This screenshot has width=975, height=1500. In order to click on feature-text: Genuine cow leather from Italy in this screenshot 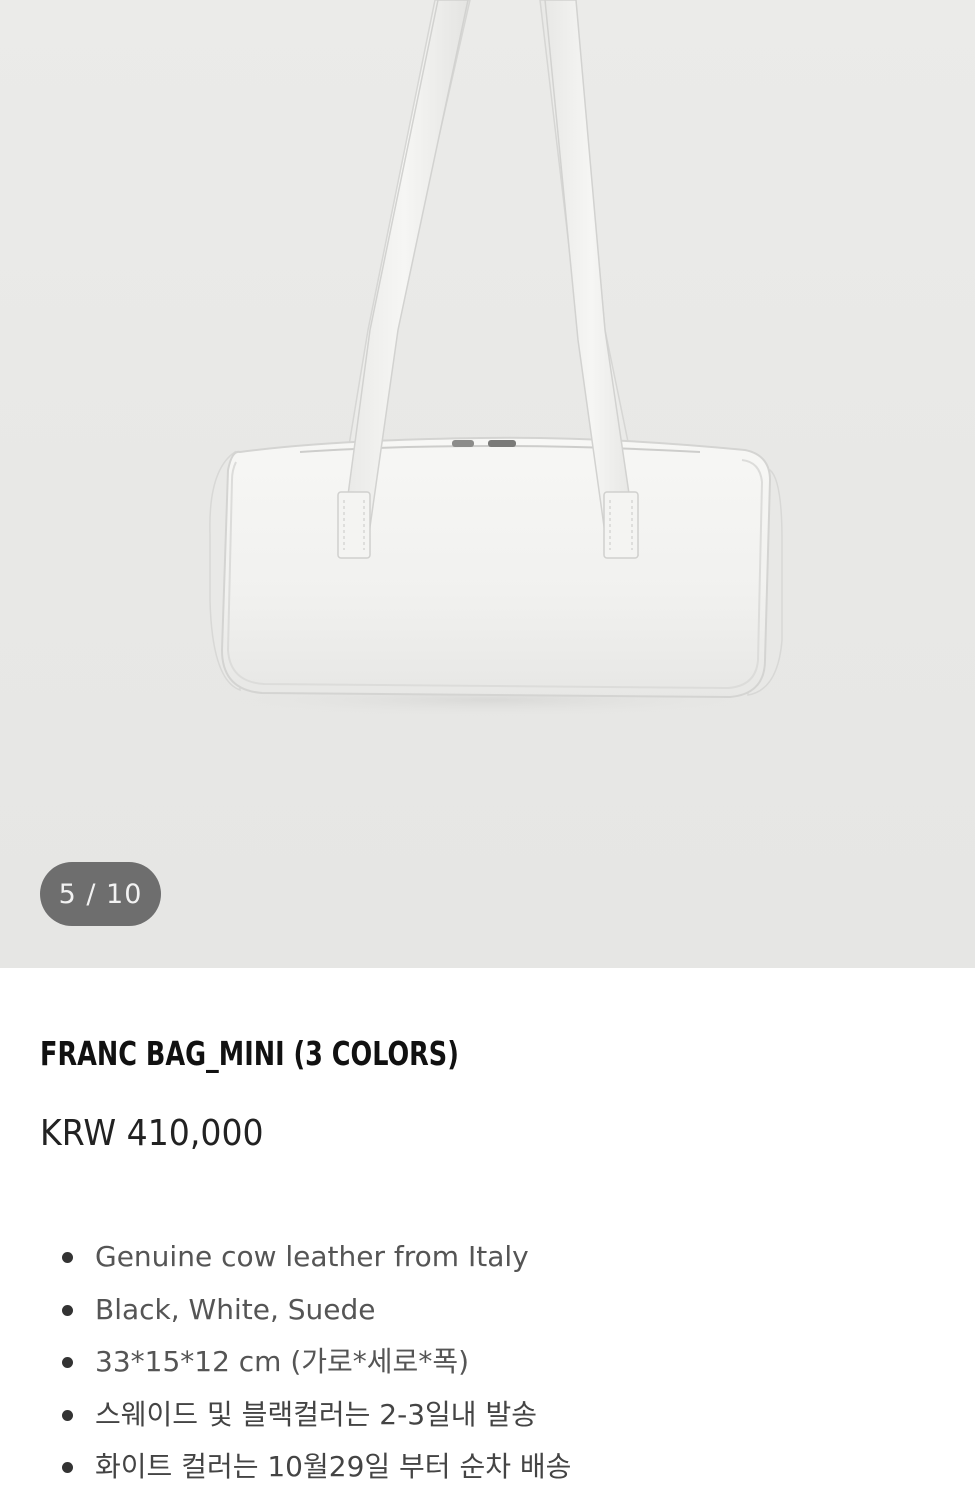, I will do `click(312, 1256)`.